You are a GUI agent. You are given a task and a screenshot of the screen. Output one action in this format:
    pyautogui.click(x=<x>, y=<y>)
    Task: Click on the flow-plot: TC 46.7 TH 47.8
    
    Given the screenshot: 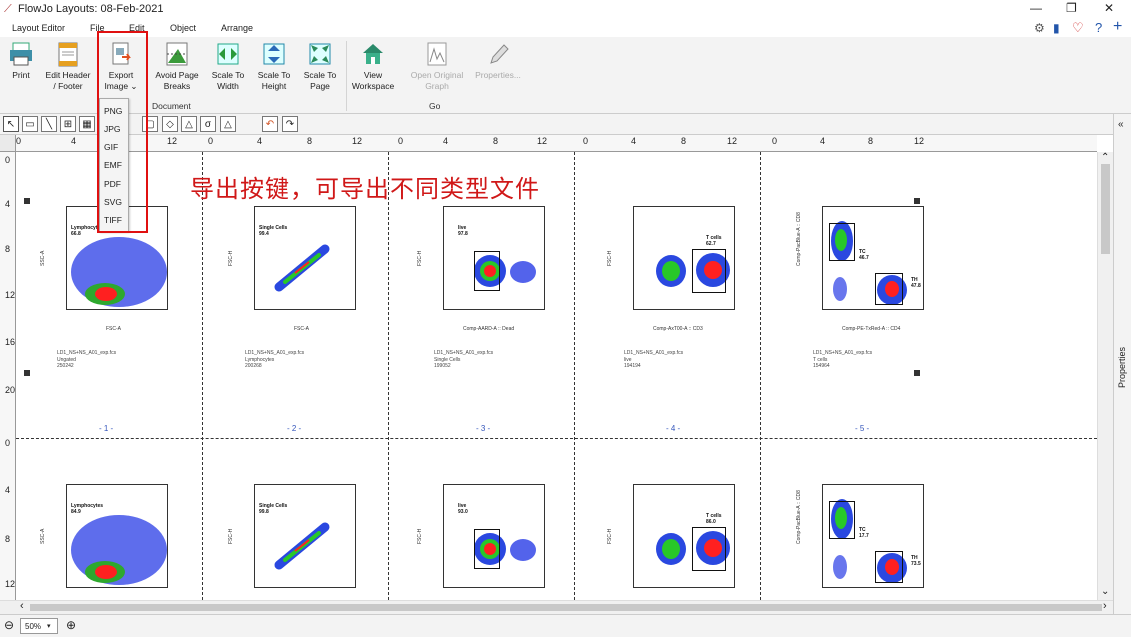 What is the action you would take?
    pyautogui.click(x=873, y=258)
    